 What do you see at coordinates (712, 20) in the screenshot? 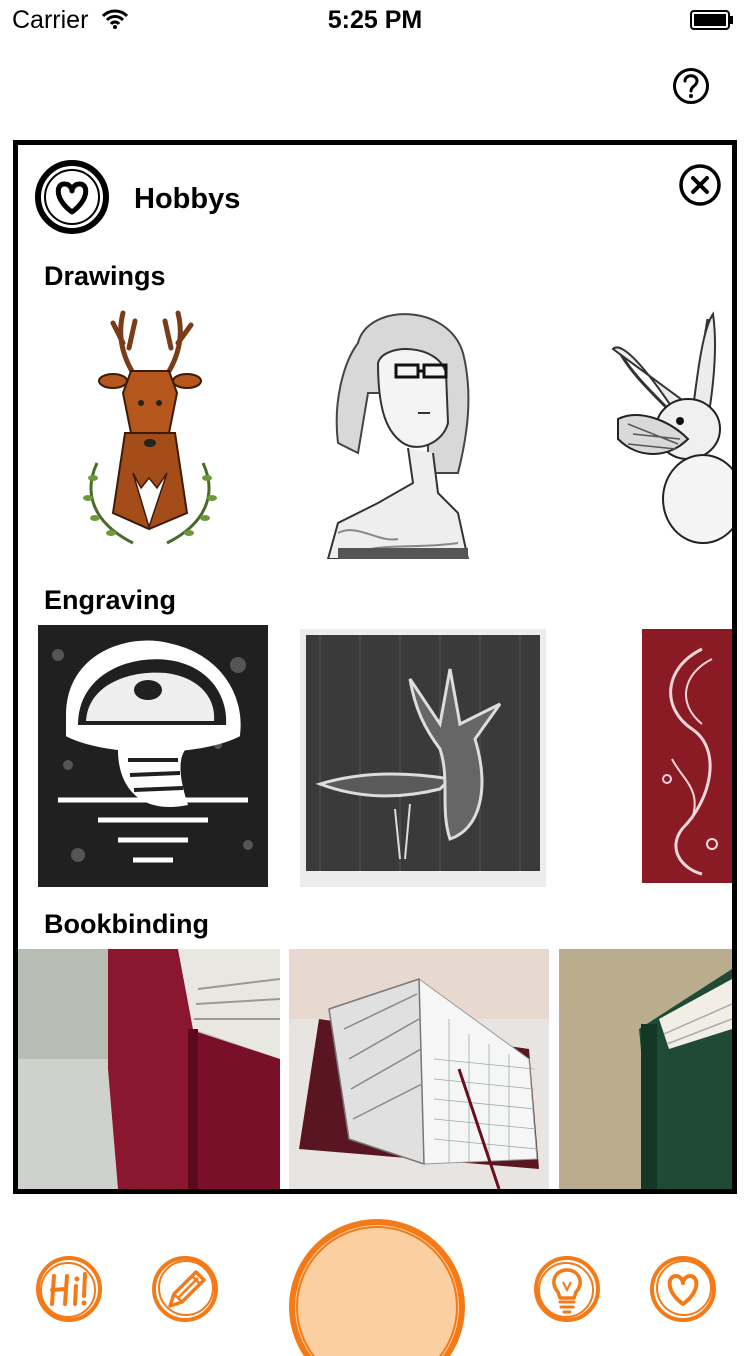
I see `battery-icon` at bounding box center [712, 20].